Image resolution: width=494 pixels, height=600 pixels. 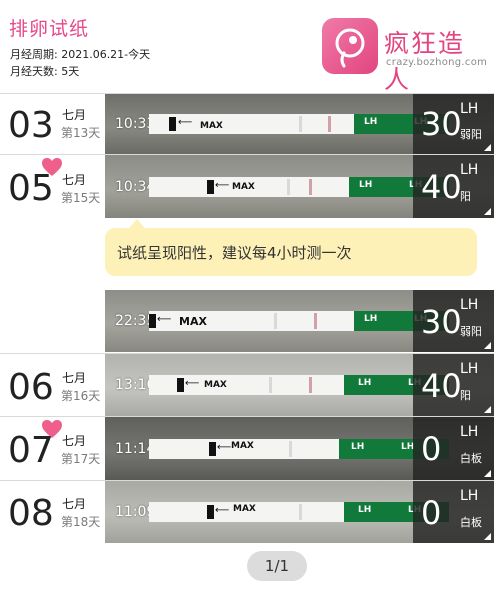 What do you see at coordinates (31, 513) in the screenshot?
I see `day-number: 08` at bounding box center [31, 513].